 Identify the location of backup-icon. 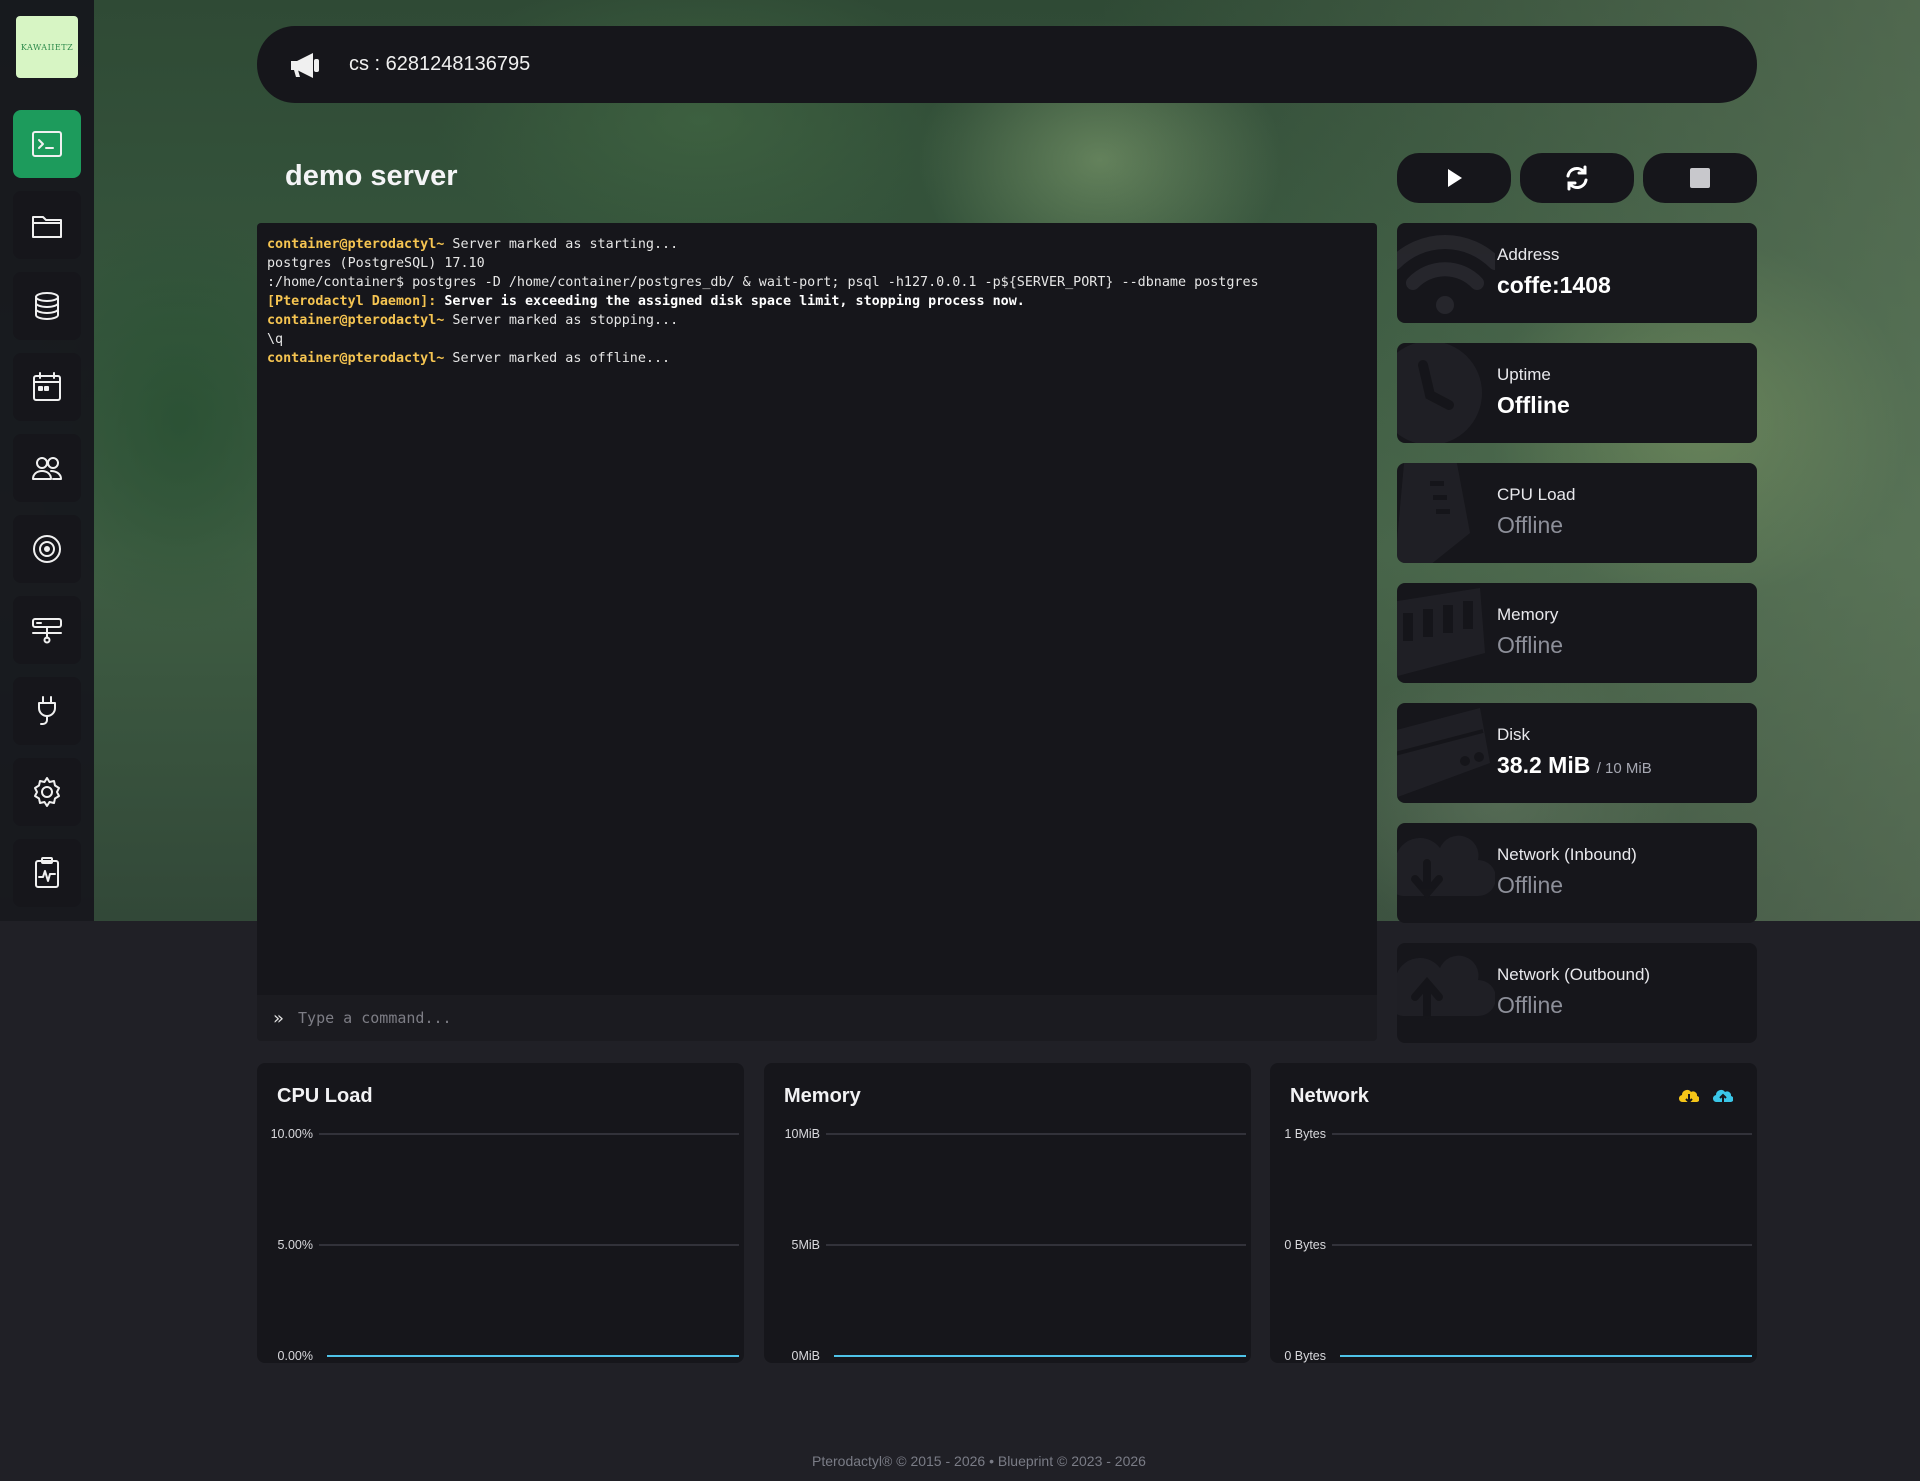
(47, 549).